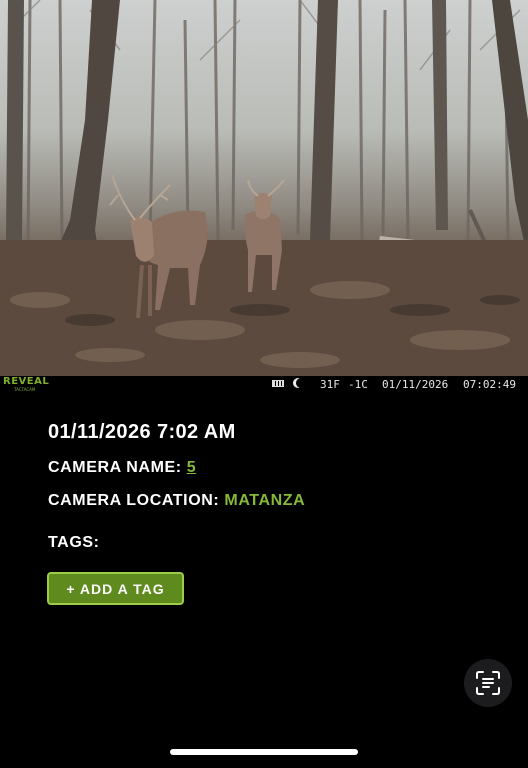  I want to click on temperature-fahrenheit: 31F, so click(330, 384).